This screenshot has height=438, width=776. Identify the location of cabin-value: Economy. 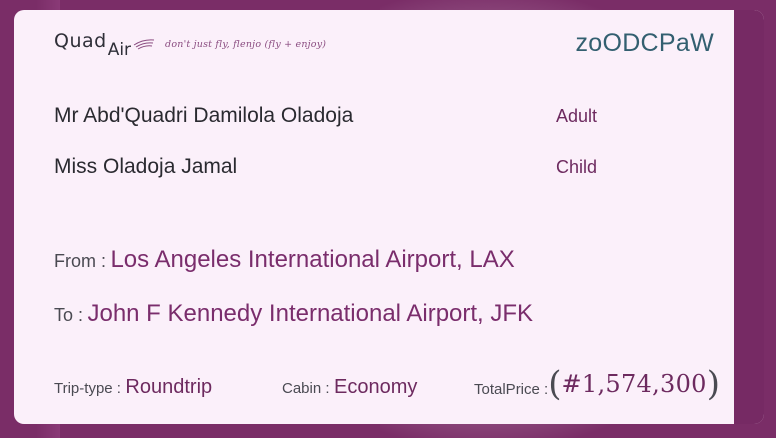
(375, 387).